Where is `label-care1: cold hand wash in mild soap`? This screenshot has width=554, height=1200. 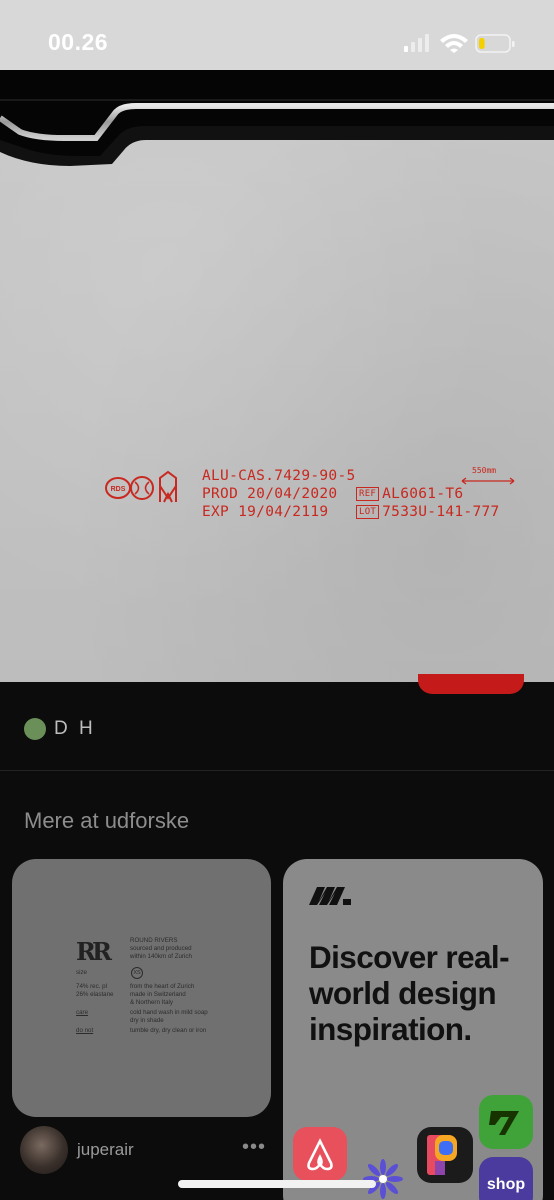
label-care1: cold hand wash in mild soap is located at coordinates (169, 1012).